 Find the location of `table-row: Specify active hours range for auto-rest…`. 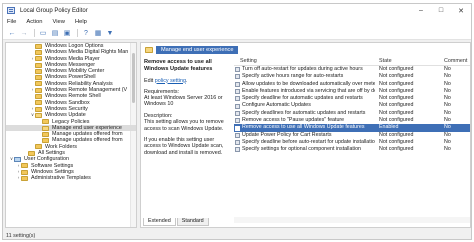

table-row: Specify active hours range for auto-rest… is located at coordinates (352, 76).